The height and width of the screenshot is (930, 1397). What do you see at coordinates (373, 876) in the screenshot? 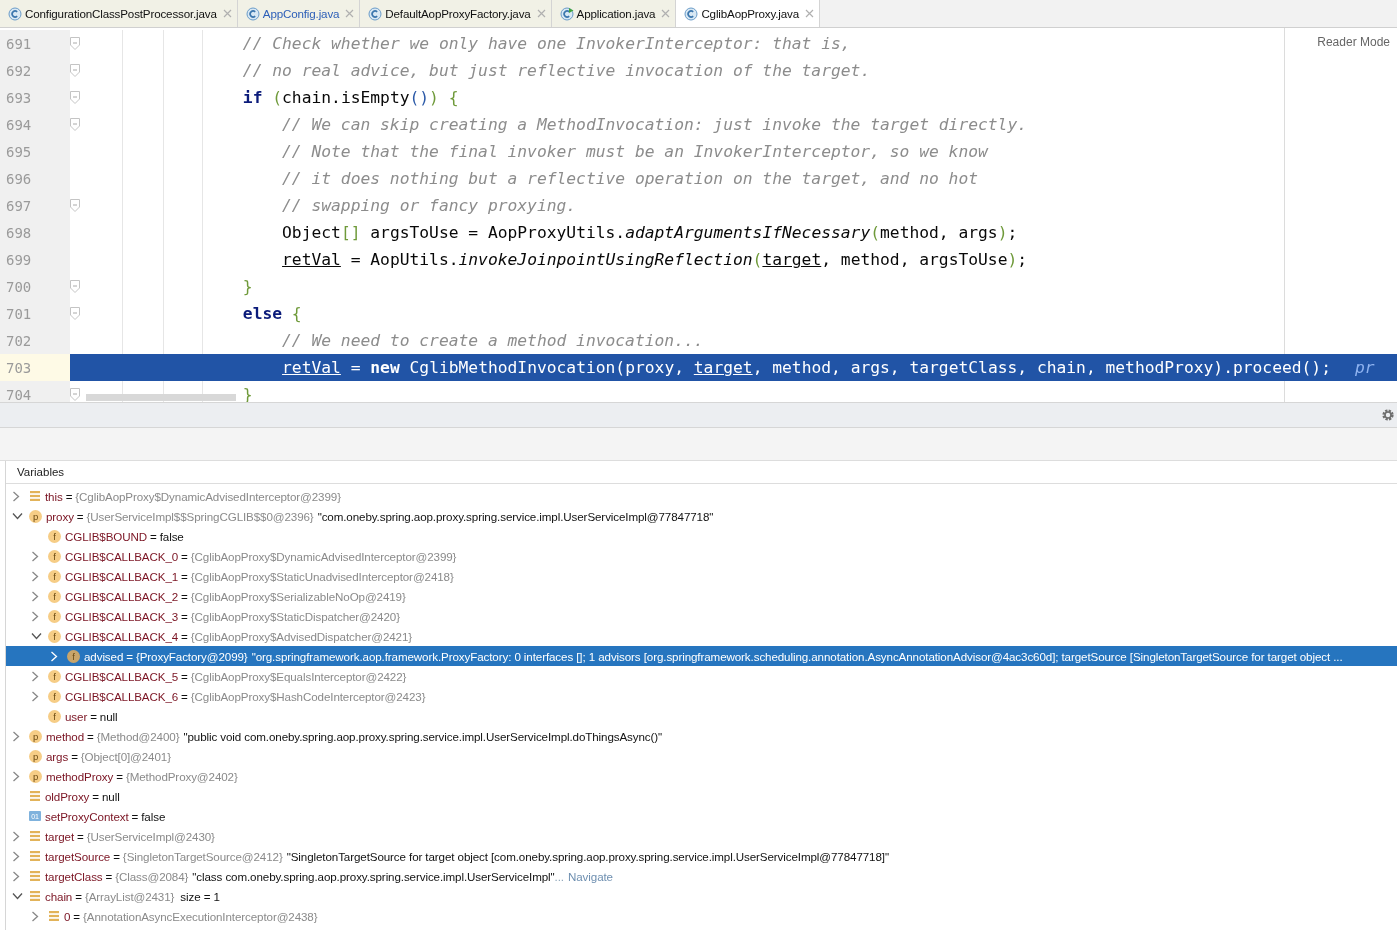
I see `variable-value: "class com.oneby.spring.aop.proxy.spring.service.impl.UserServiceImpl"` at bounding box center [373, 876].